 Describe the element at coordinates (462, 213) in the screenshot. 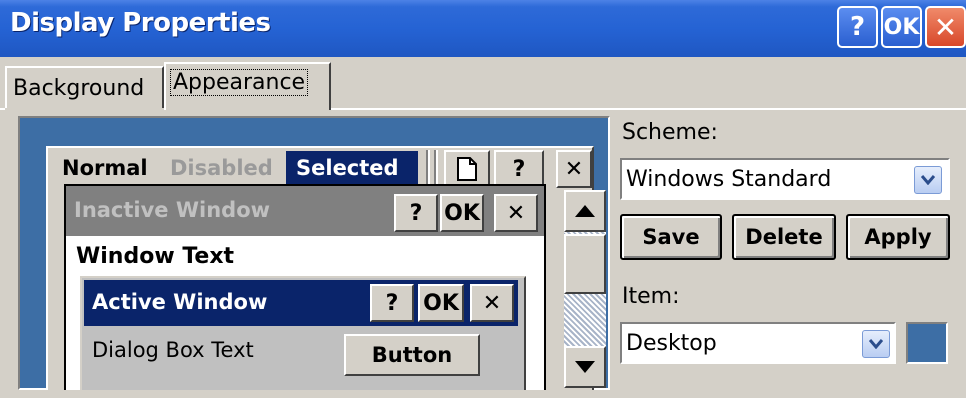

I see `inactive-ok-button: OK` at that location.